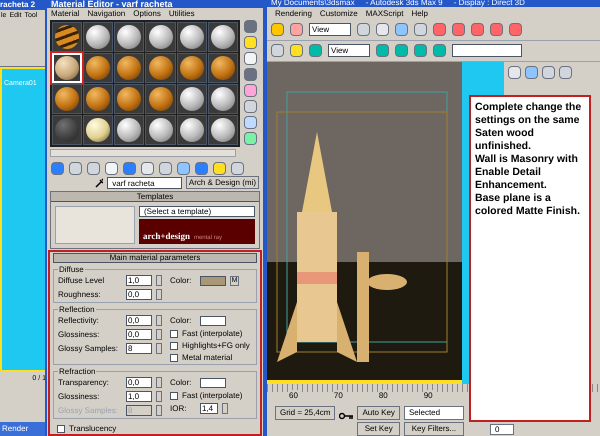 The width and height of the screenshot is (600, 436). I want to click on field-label: Glossiness:, so click(79, 396).